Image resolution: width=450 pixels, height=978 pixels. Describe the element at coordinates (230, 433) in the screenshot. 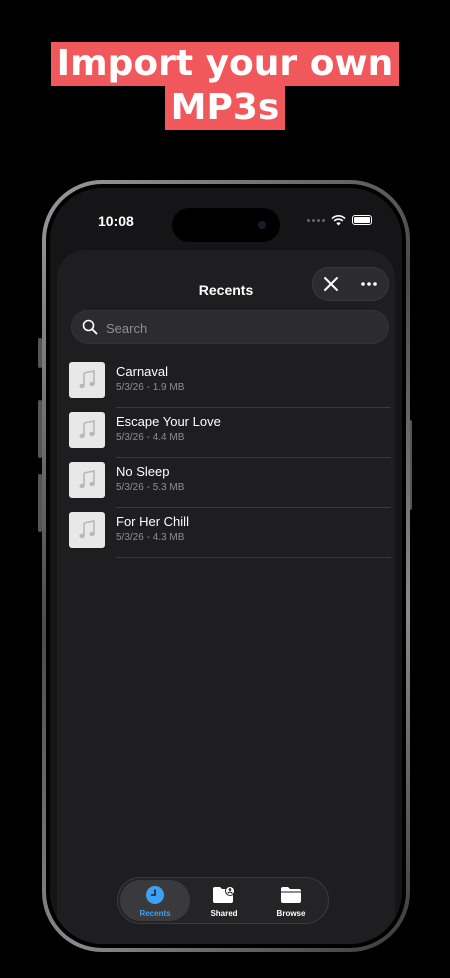

I see `list-item: Escape Your Love 5/3/26 - 4.4 MB` at that location.